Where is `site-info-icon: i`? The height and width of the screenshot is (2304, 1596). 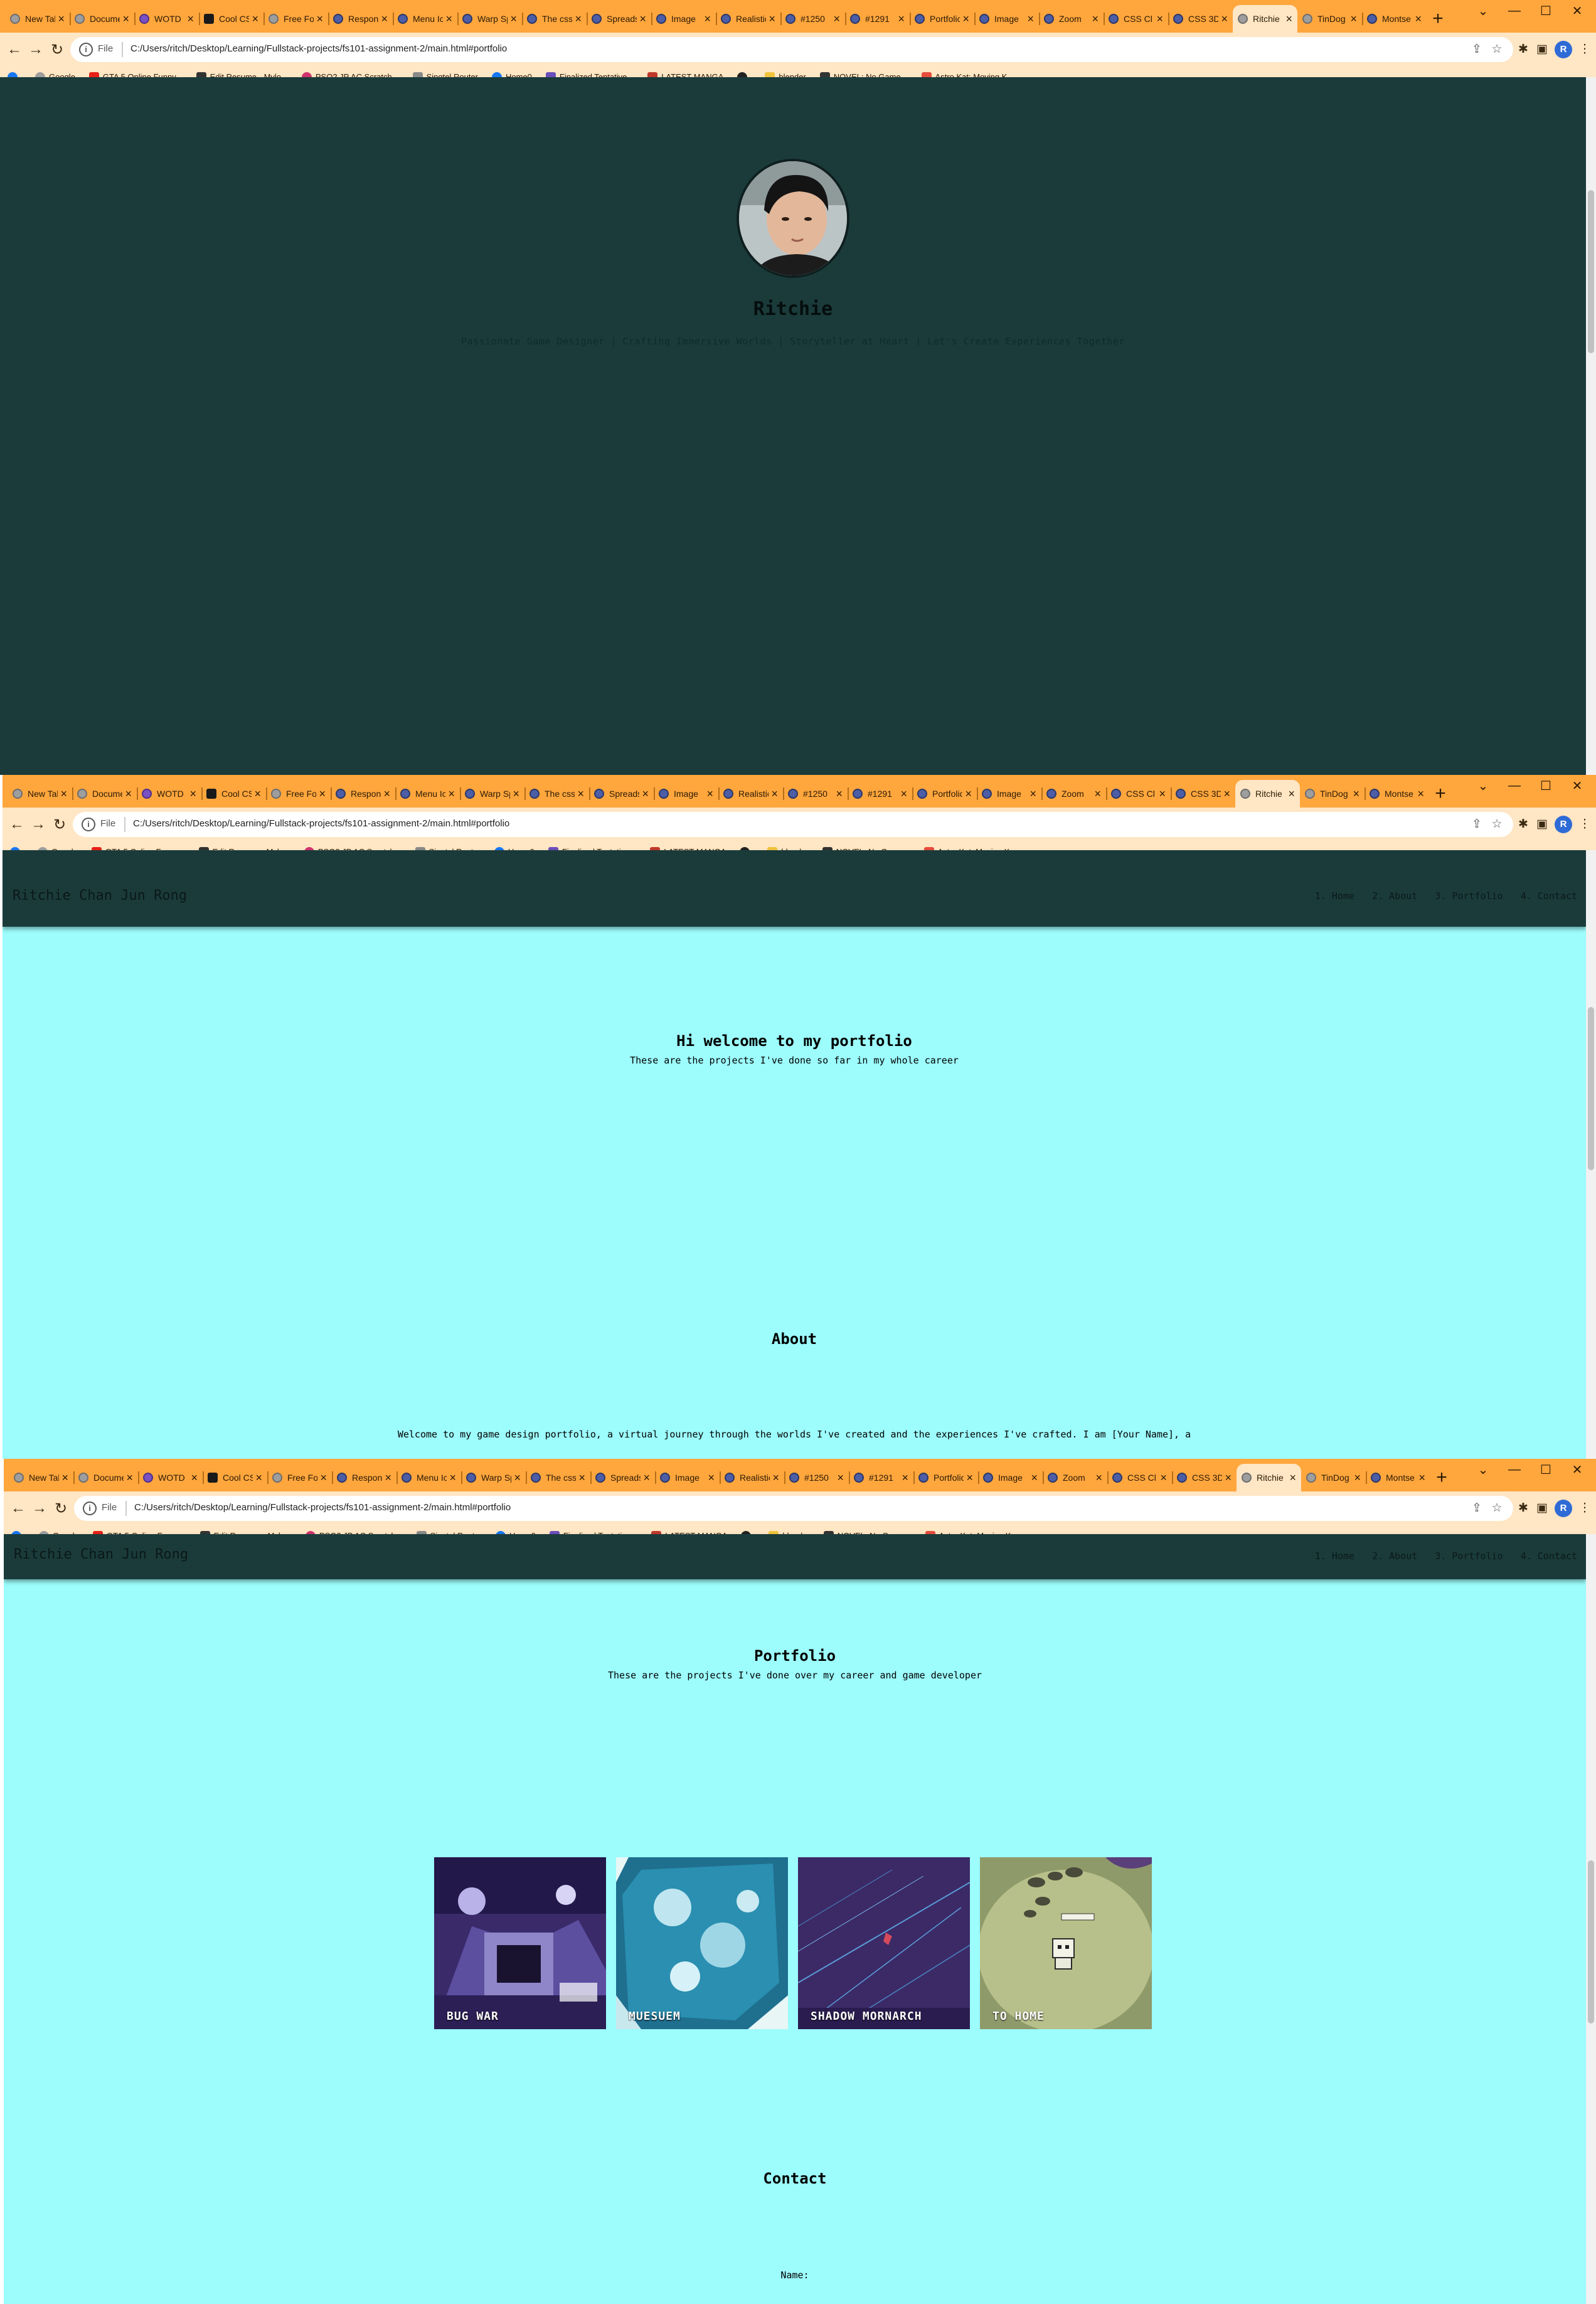 site-info-icon: i is located at coordinates (86, 49).